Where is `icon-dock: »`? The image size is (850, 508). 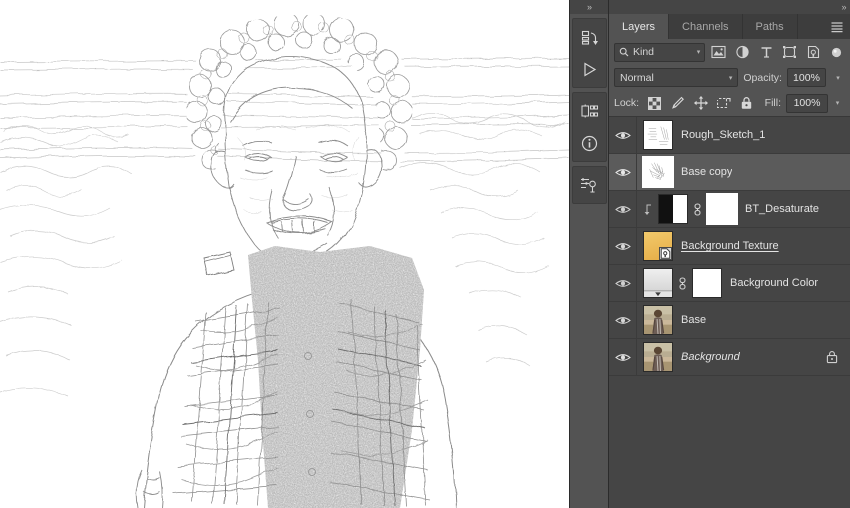
icon-dock: » is located at coordinates (589, 254).